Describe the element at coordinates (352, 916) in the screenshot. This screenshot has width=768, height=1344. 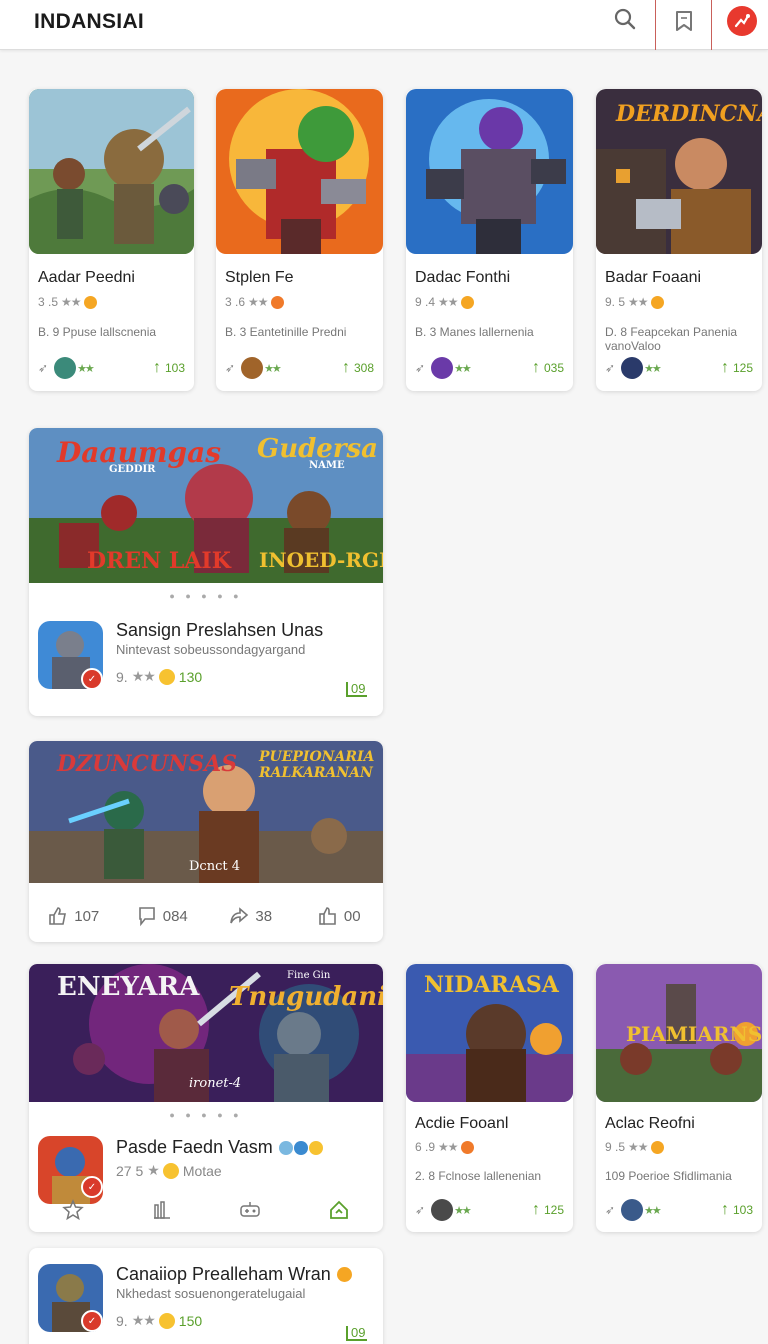
I see `like-count: 00` at that location.